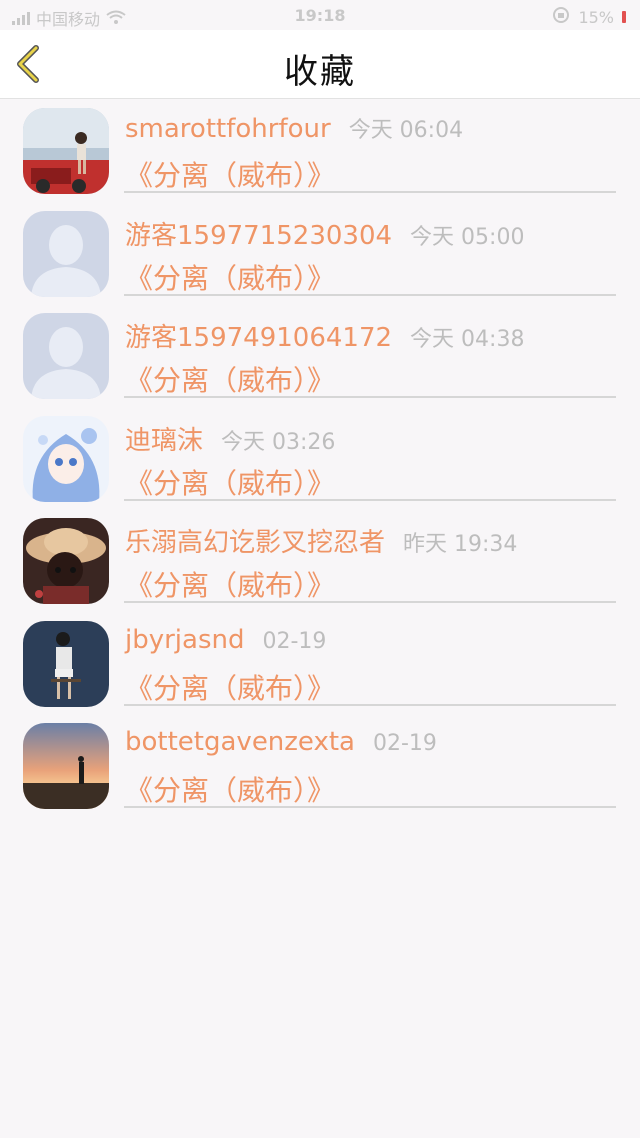  I want to click on user-name: 乐溺高幻讫影叉挖忍者, so click(255, 540).